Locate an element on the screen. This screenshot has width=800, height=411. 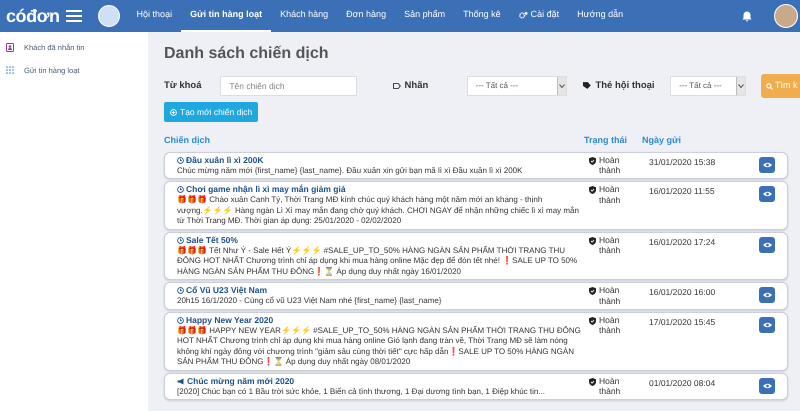
campaign-title: Chúc mừng năm mới 2020 is located at coordinates (240, 381).